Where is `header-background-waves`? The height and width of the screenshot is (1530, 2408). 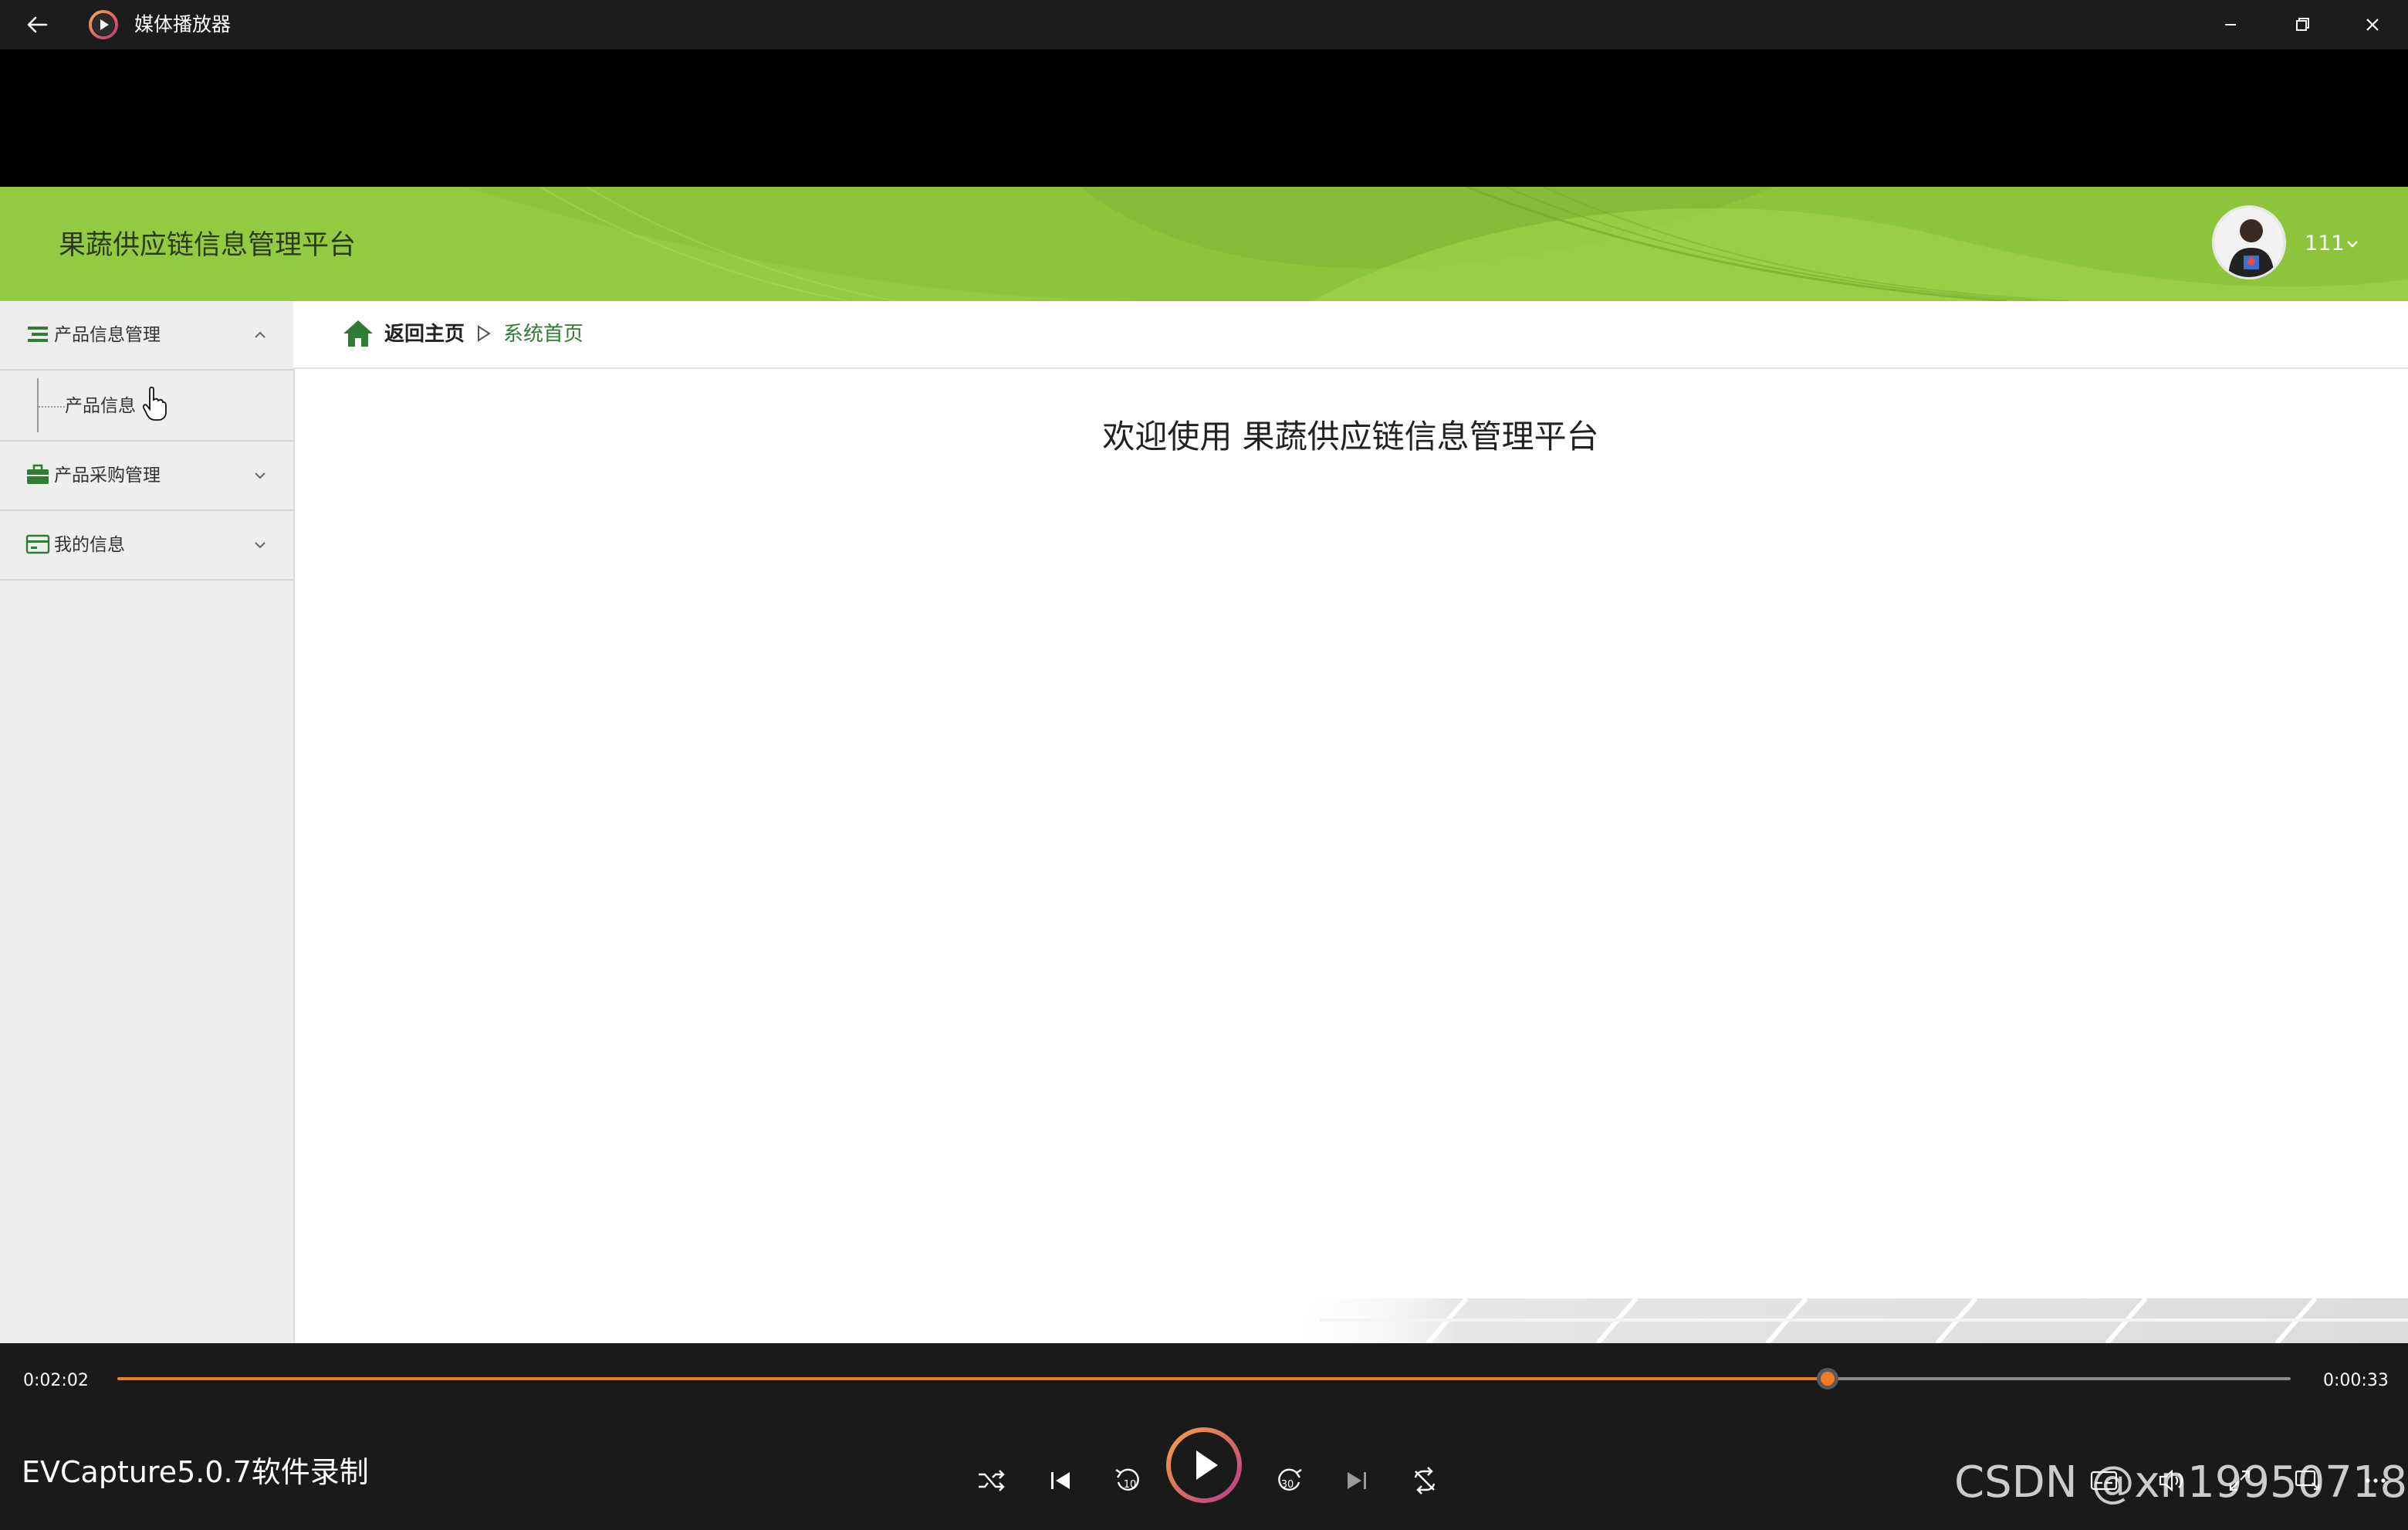
header-background-waves is located at coordinates (1204, 244).